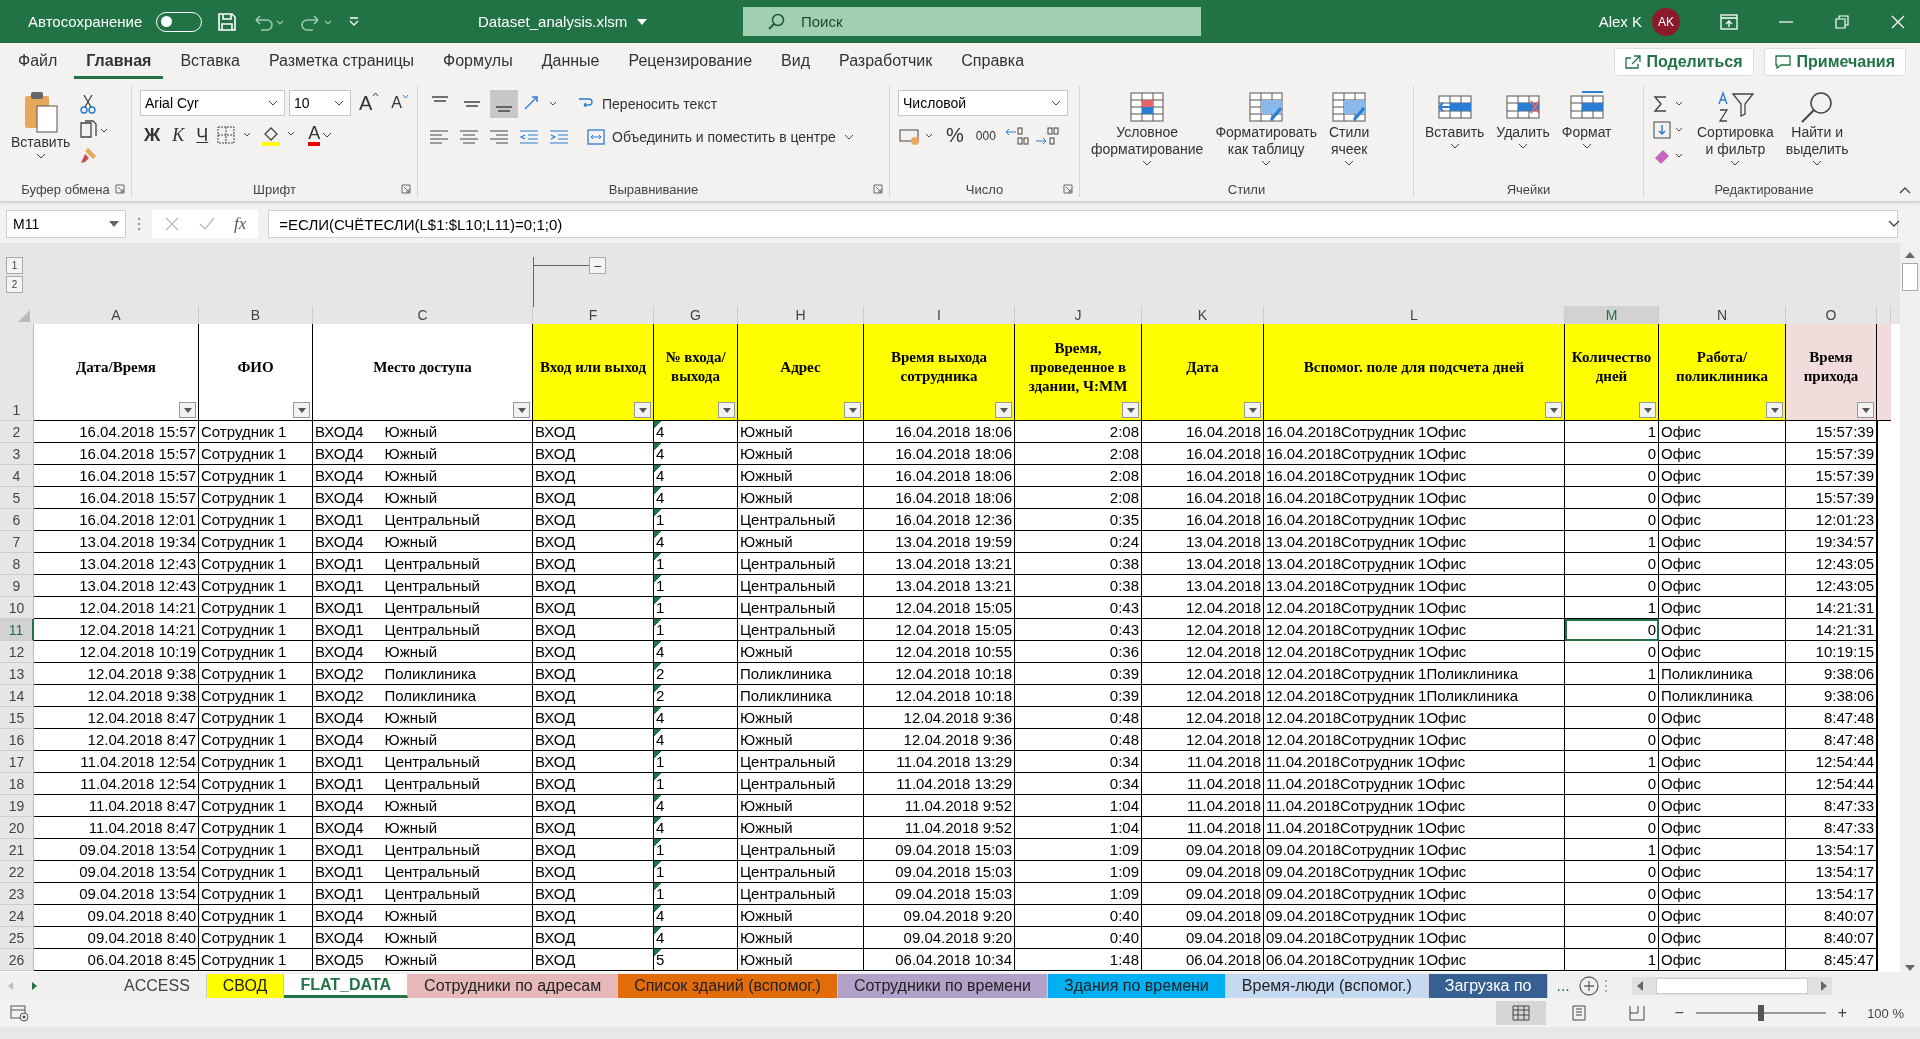  I want to click on editing-button: Найти и выделить, so click(1817, 129).